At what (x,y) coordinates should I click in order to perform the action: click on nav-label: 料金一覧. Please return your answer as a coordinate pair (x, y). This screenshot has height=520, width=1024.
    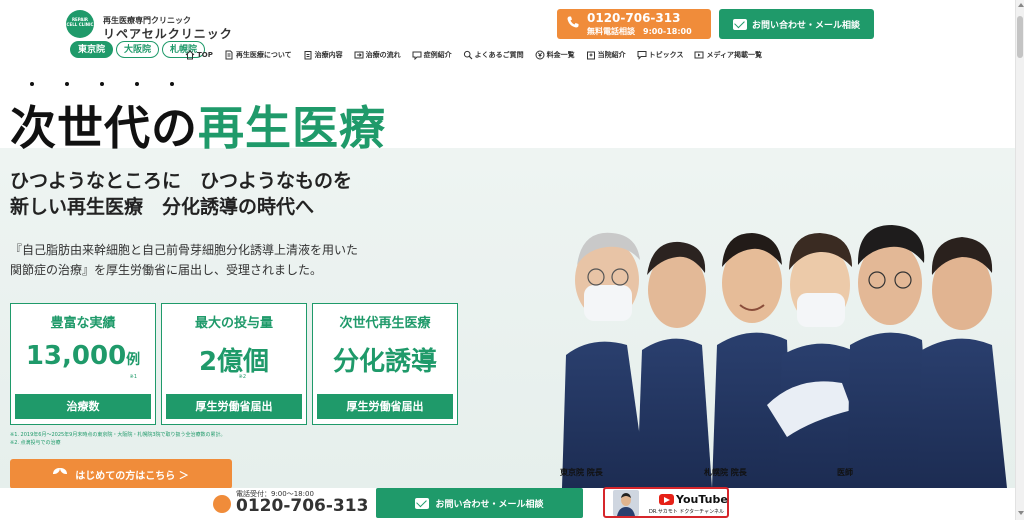
    Looking at the image, I should click on (560, 55).